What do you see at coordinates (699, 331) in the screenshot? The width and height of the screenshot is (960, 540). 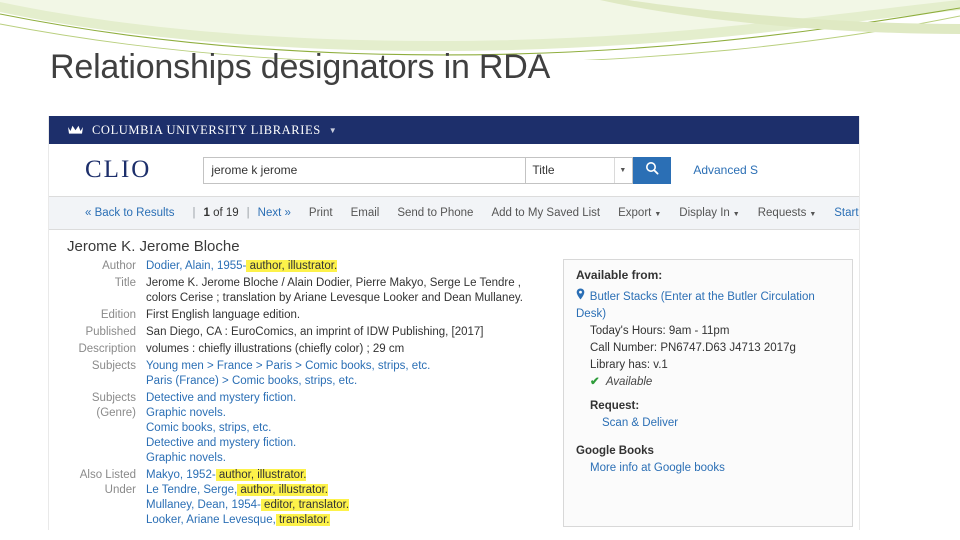 I see `hours-value: 9am - 11pm` at bounding box center [699, 331].